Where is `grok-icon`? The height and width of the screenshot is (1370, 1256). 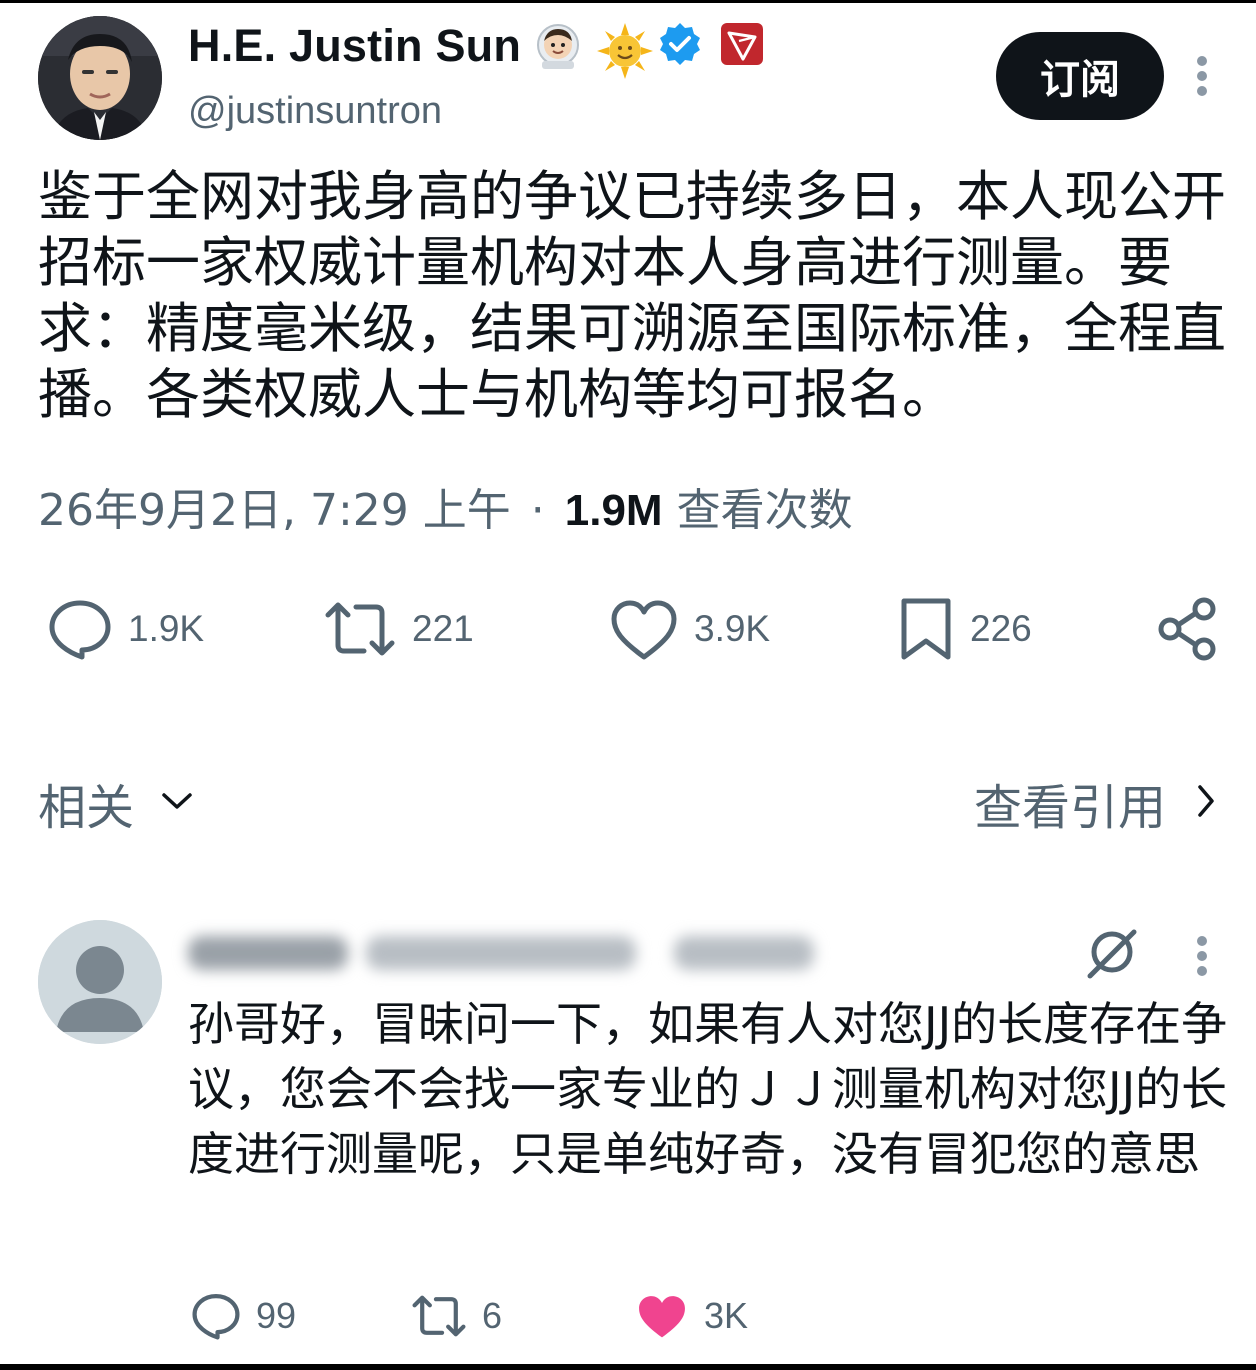
grok-icon is located at coordinates (1112, 954).